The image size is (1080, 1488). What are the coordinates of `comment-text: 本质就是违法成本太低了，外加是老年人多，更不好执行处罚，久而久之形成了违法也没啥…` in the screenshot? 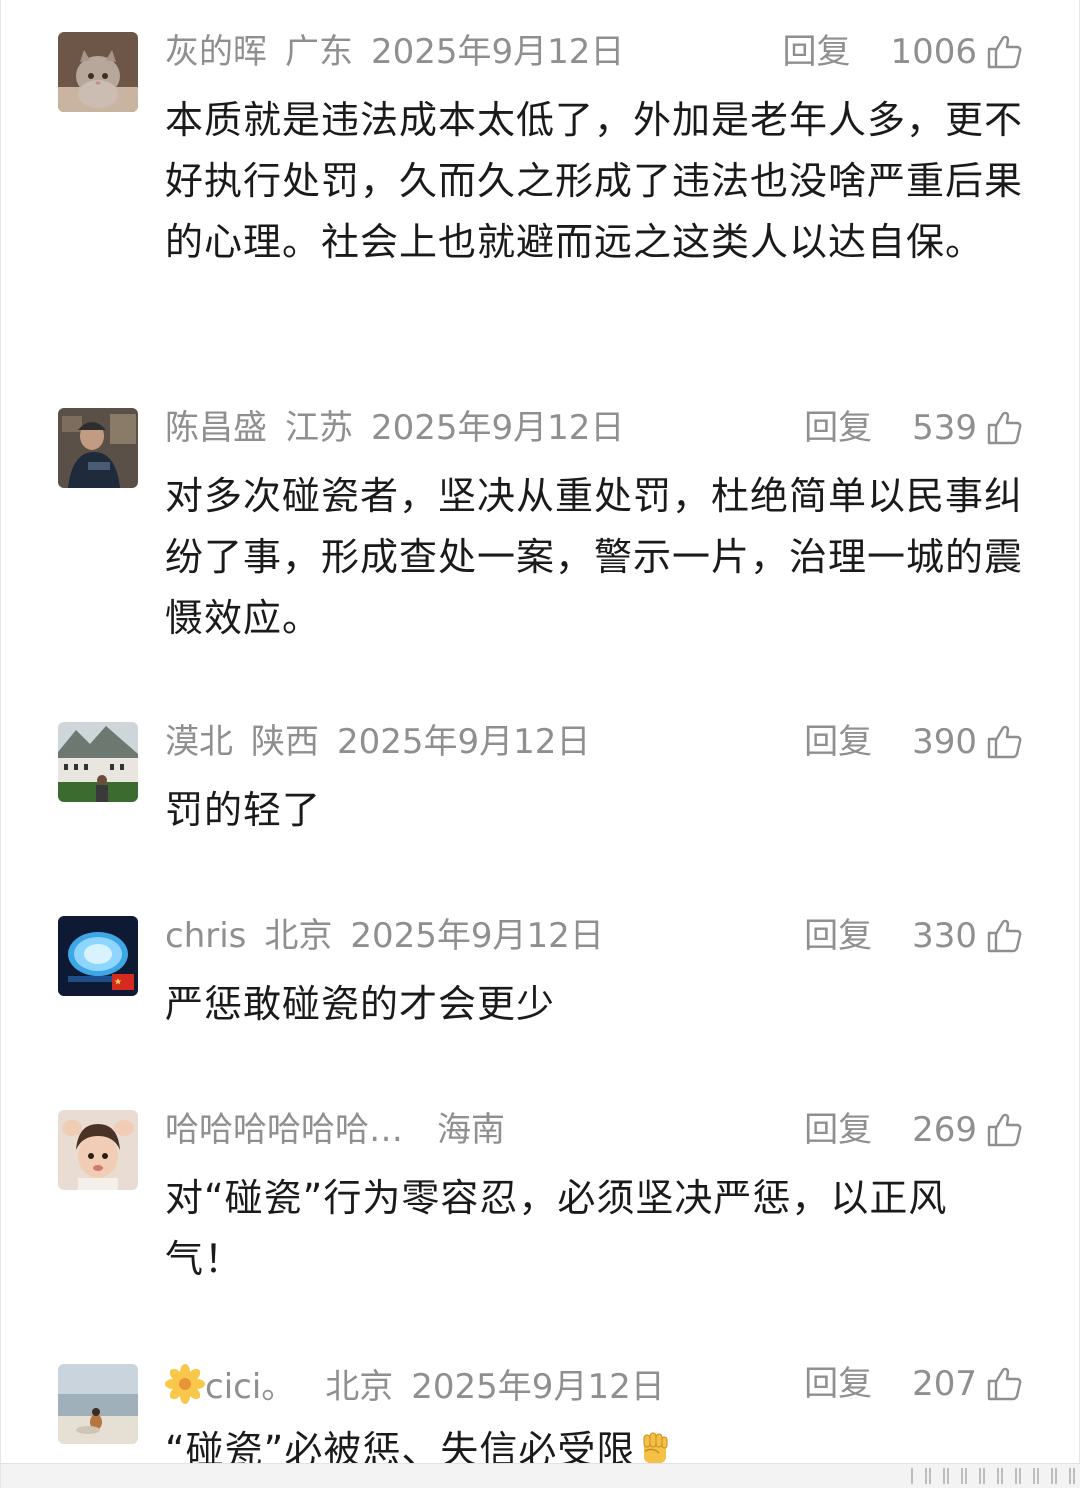 It's located at (594, 181).